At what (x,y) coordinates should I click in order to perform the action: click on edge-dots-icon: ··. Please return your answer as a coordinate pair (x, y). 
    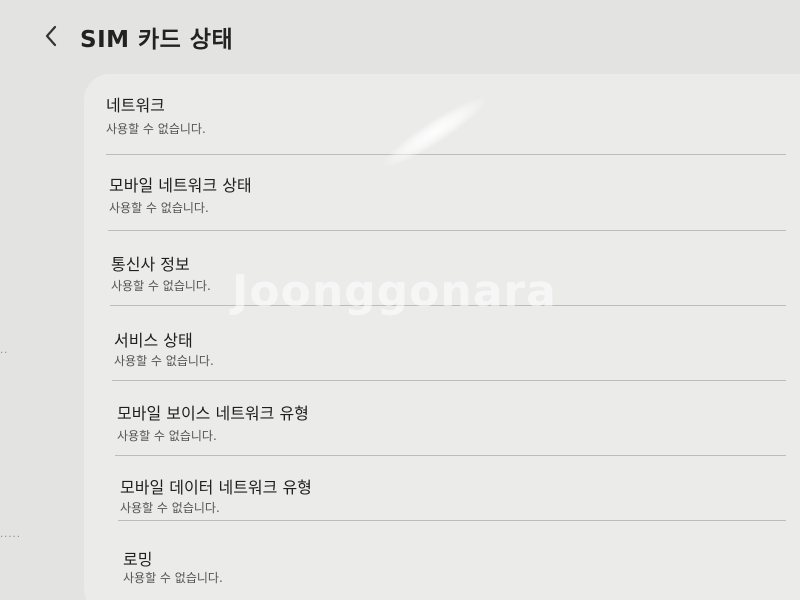
    Looking at the image, I should click on (4, 353).